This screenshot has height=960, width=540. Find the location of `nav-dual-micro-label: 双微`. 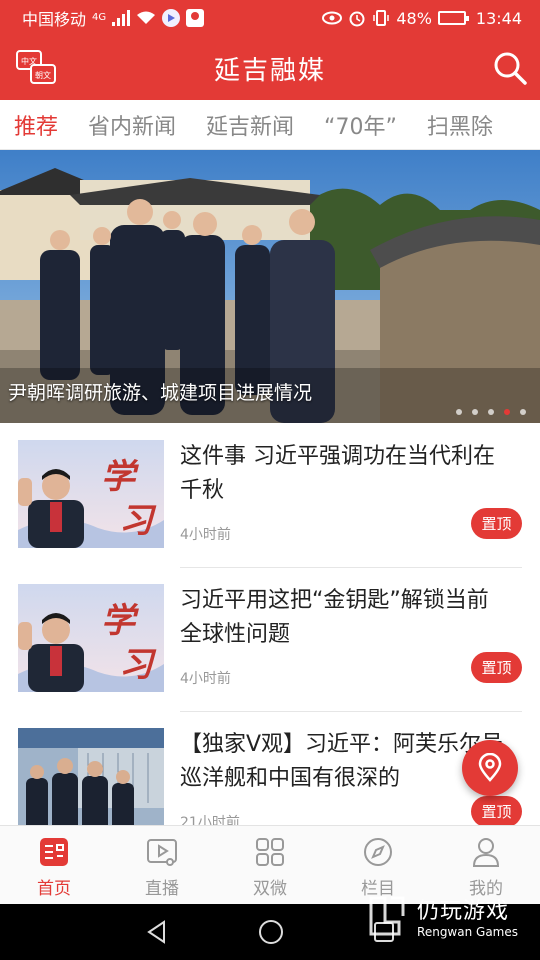

nav-dual-micro-label: 双微 is located at coordinates (270, 889).